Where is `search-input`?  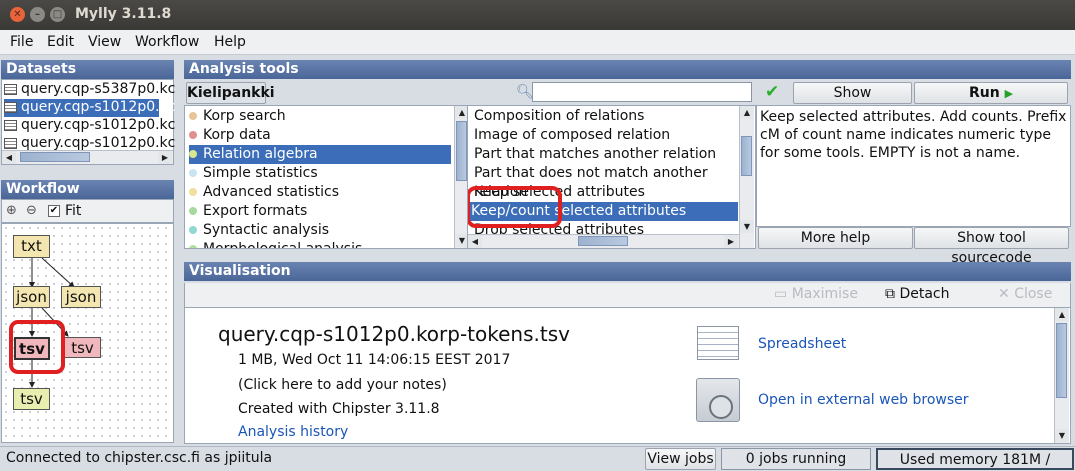 search-input is located at coordinates (642, 92).